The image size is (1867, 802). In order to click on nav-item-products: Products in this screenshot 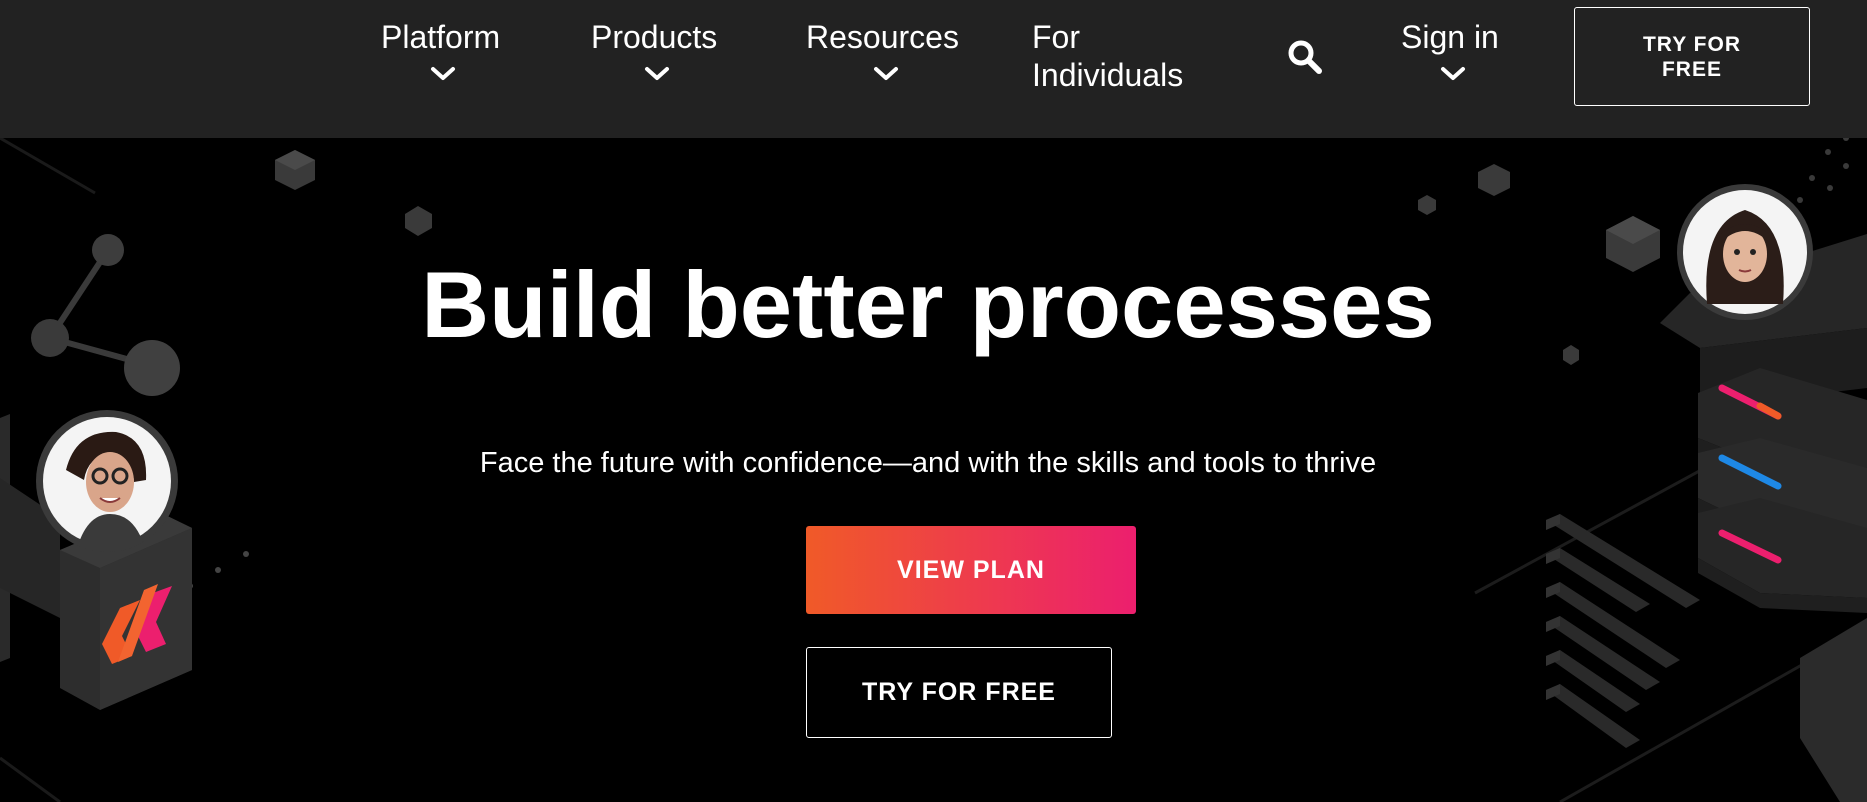, I will do `click(657, 49)`.